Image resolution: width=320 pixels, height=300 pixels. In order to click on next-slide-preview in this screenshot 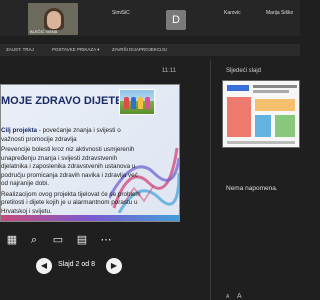, I will do `click(261, 114)`.